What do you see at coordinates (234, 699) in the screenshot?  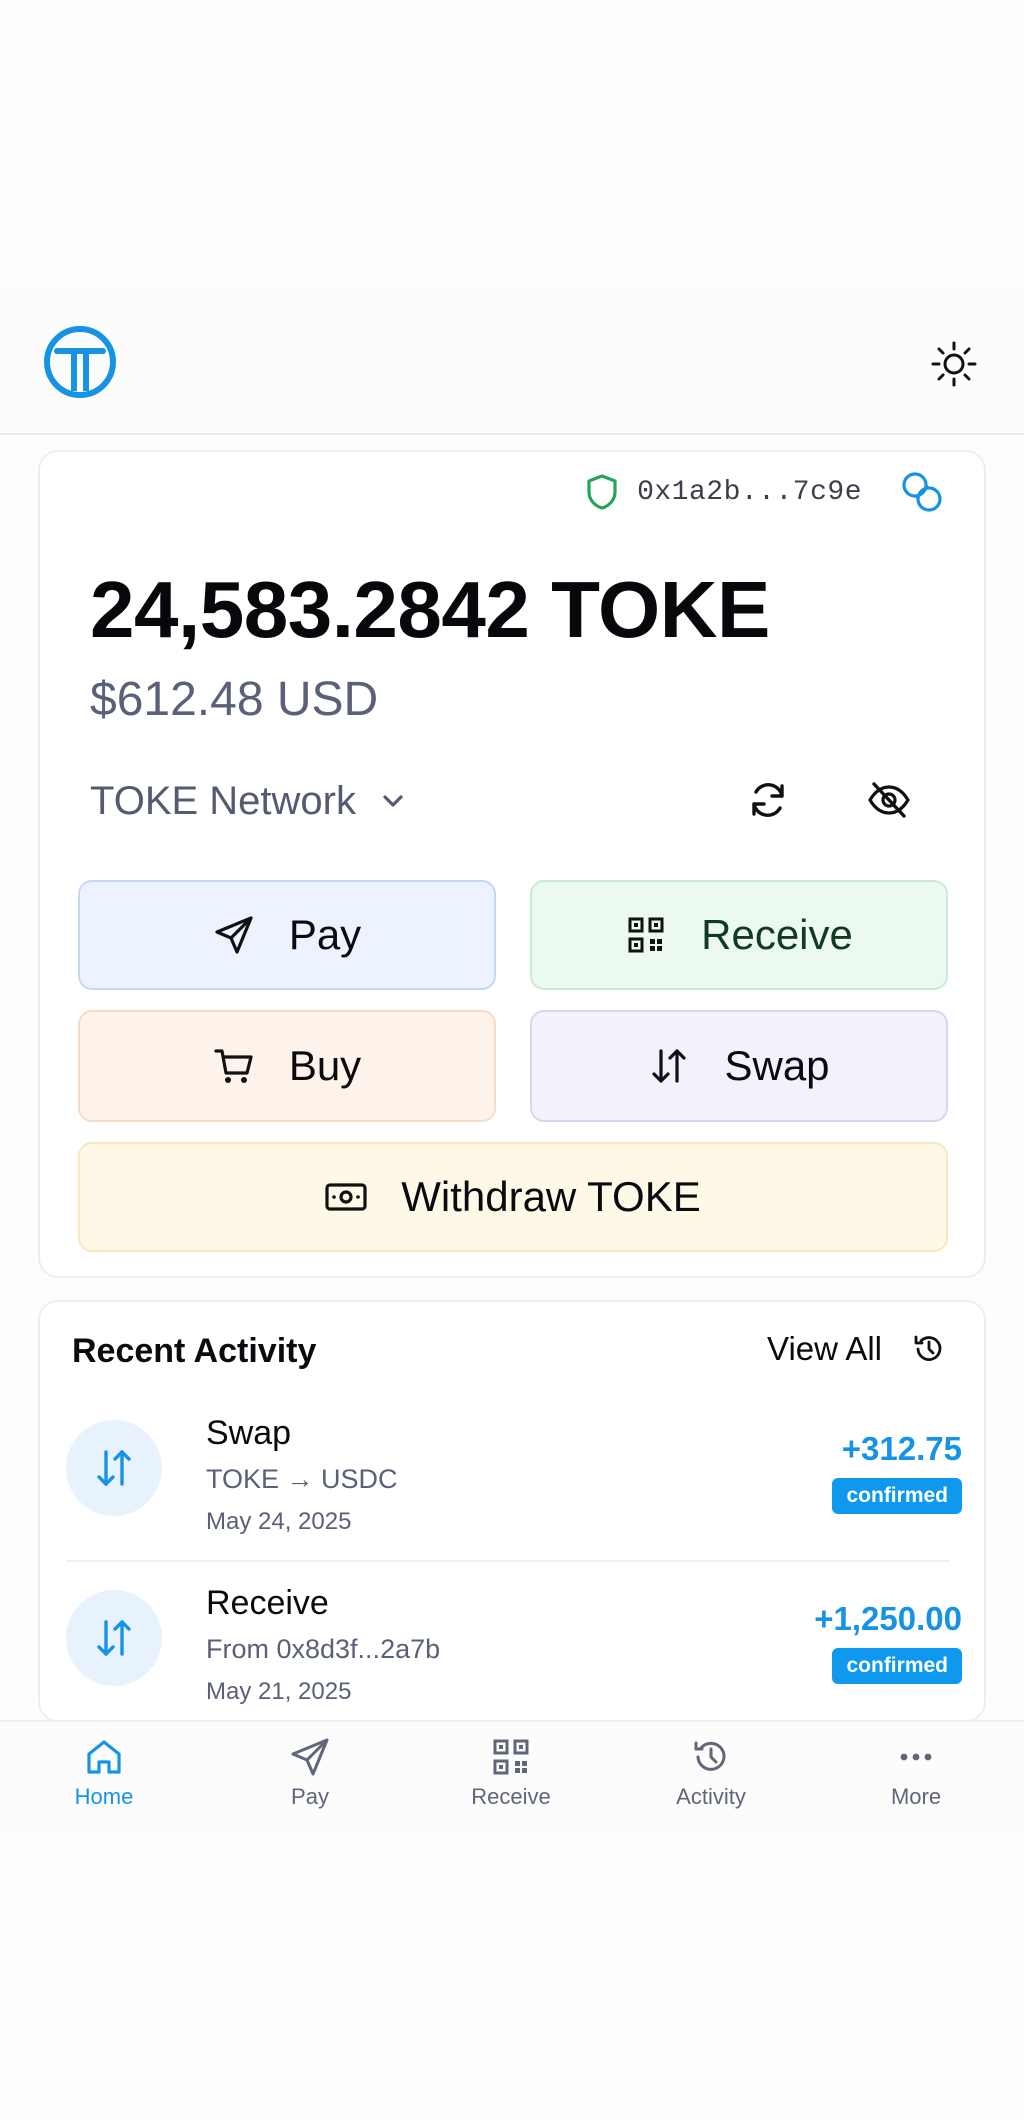 I see `usd-balance: $612.48 USD` at bounding box center [234, 699].